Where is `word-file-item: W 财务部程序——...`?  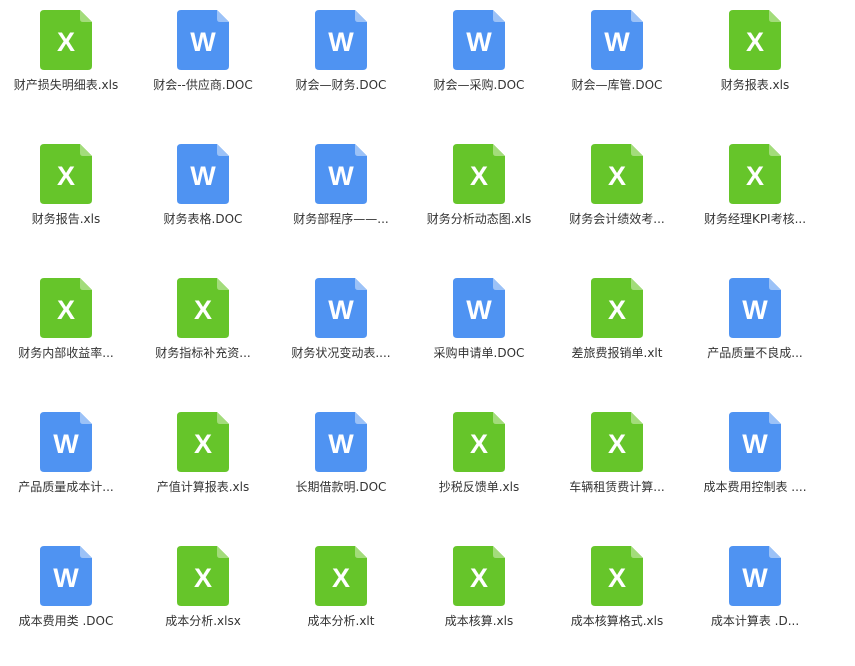
word-file-item: W 财务部程序——... is located at coordinates (341, 194).